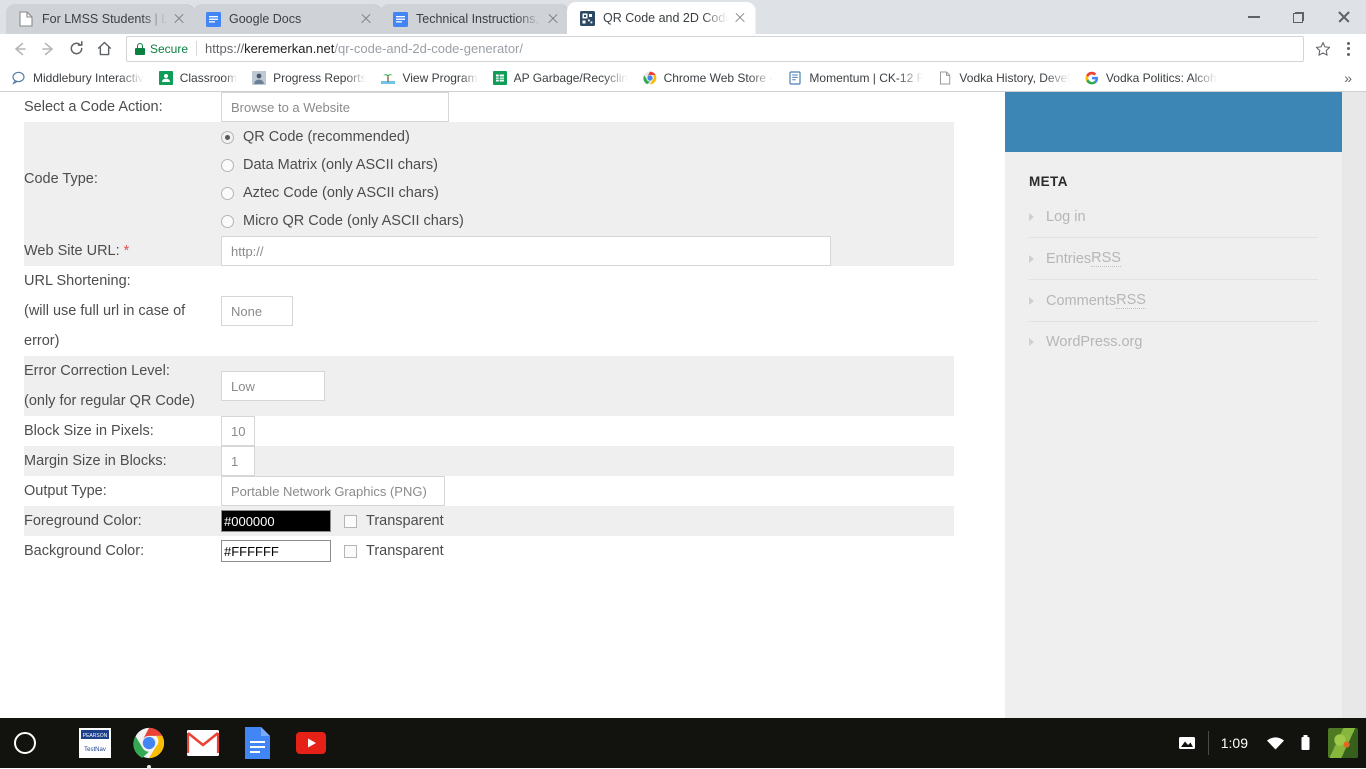 The width and height of the screenshot is (1366, 769). What do you see at coordinates (127, 251) in the screenshot?
I see `required-marker: *` at bounding box center [127, 251].